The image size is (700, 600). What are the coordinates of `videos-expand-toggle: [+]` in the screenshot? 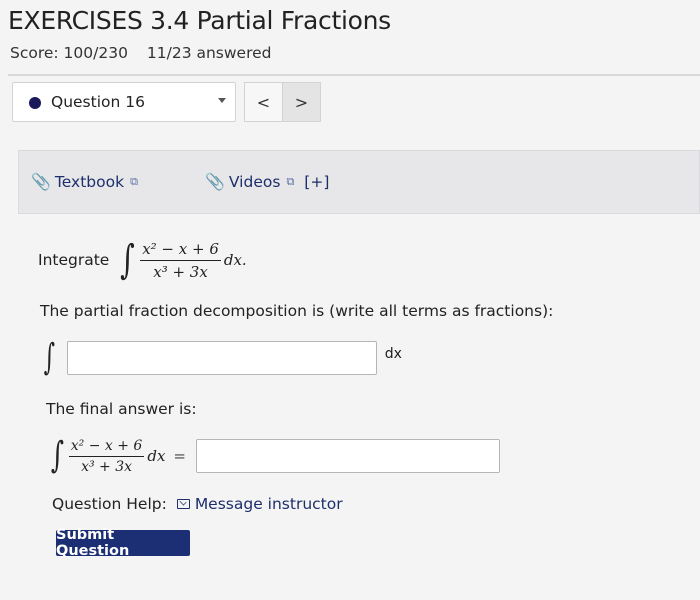 It's located at (316, 182).